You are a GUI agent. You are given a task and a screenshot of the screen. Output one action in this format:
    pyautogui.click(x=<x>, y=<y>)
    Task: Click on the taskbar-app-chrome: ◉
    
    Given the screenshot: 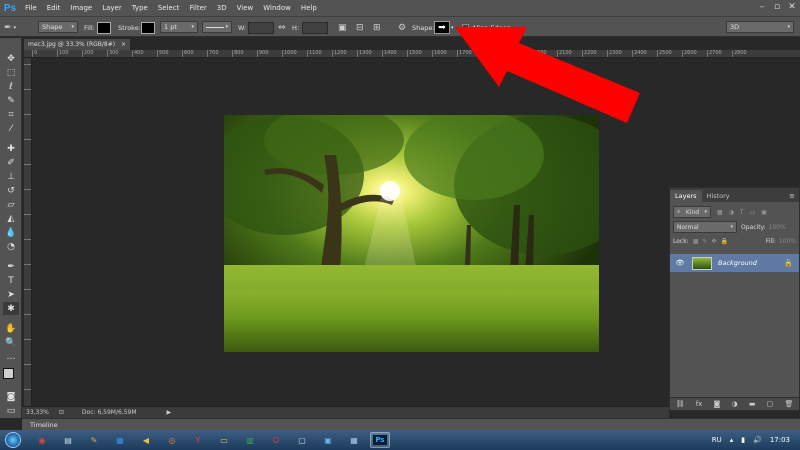 What is the action you would take?
    pyautogui.click(x=42, y=440)
    